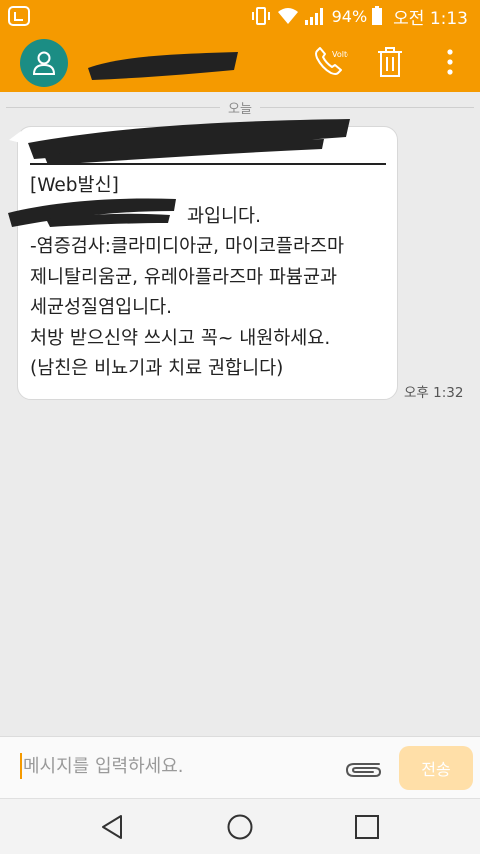 This screenshot has width=480, height=854. Describe the element at coordinates (436, 768) in the screenshot. I see `send-button: 전송` at that location.